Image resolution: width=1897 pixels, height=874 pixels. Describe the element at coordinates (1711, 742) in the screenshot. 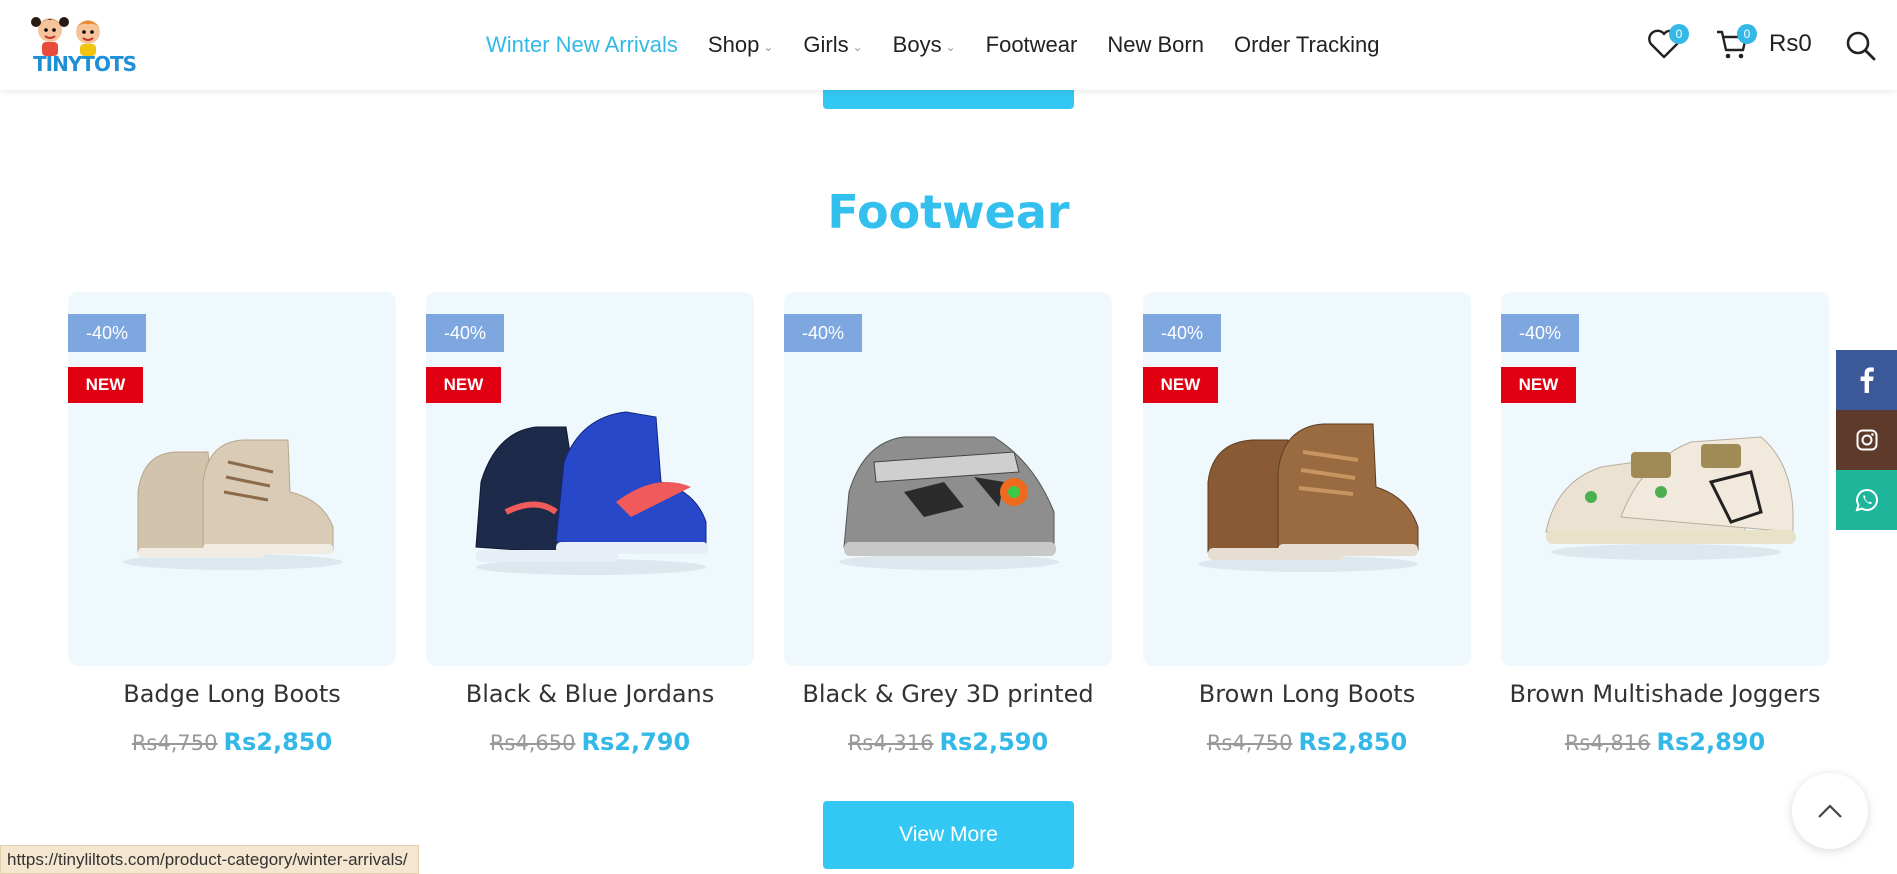

I see `sale-price: Rs2,890` at that location.